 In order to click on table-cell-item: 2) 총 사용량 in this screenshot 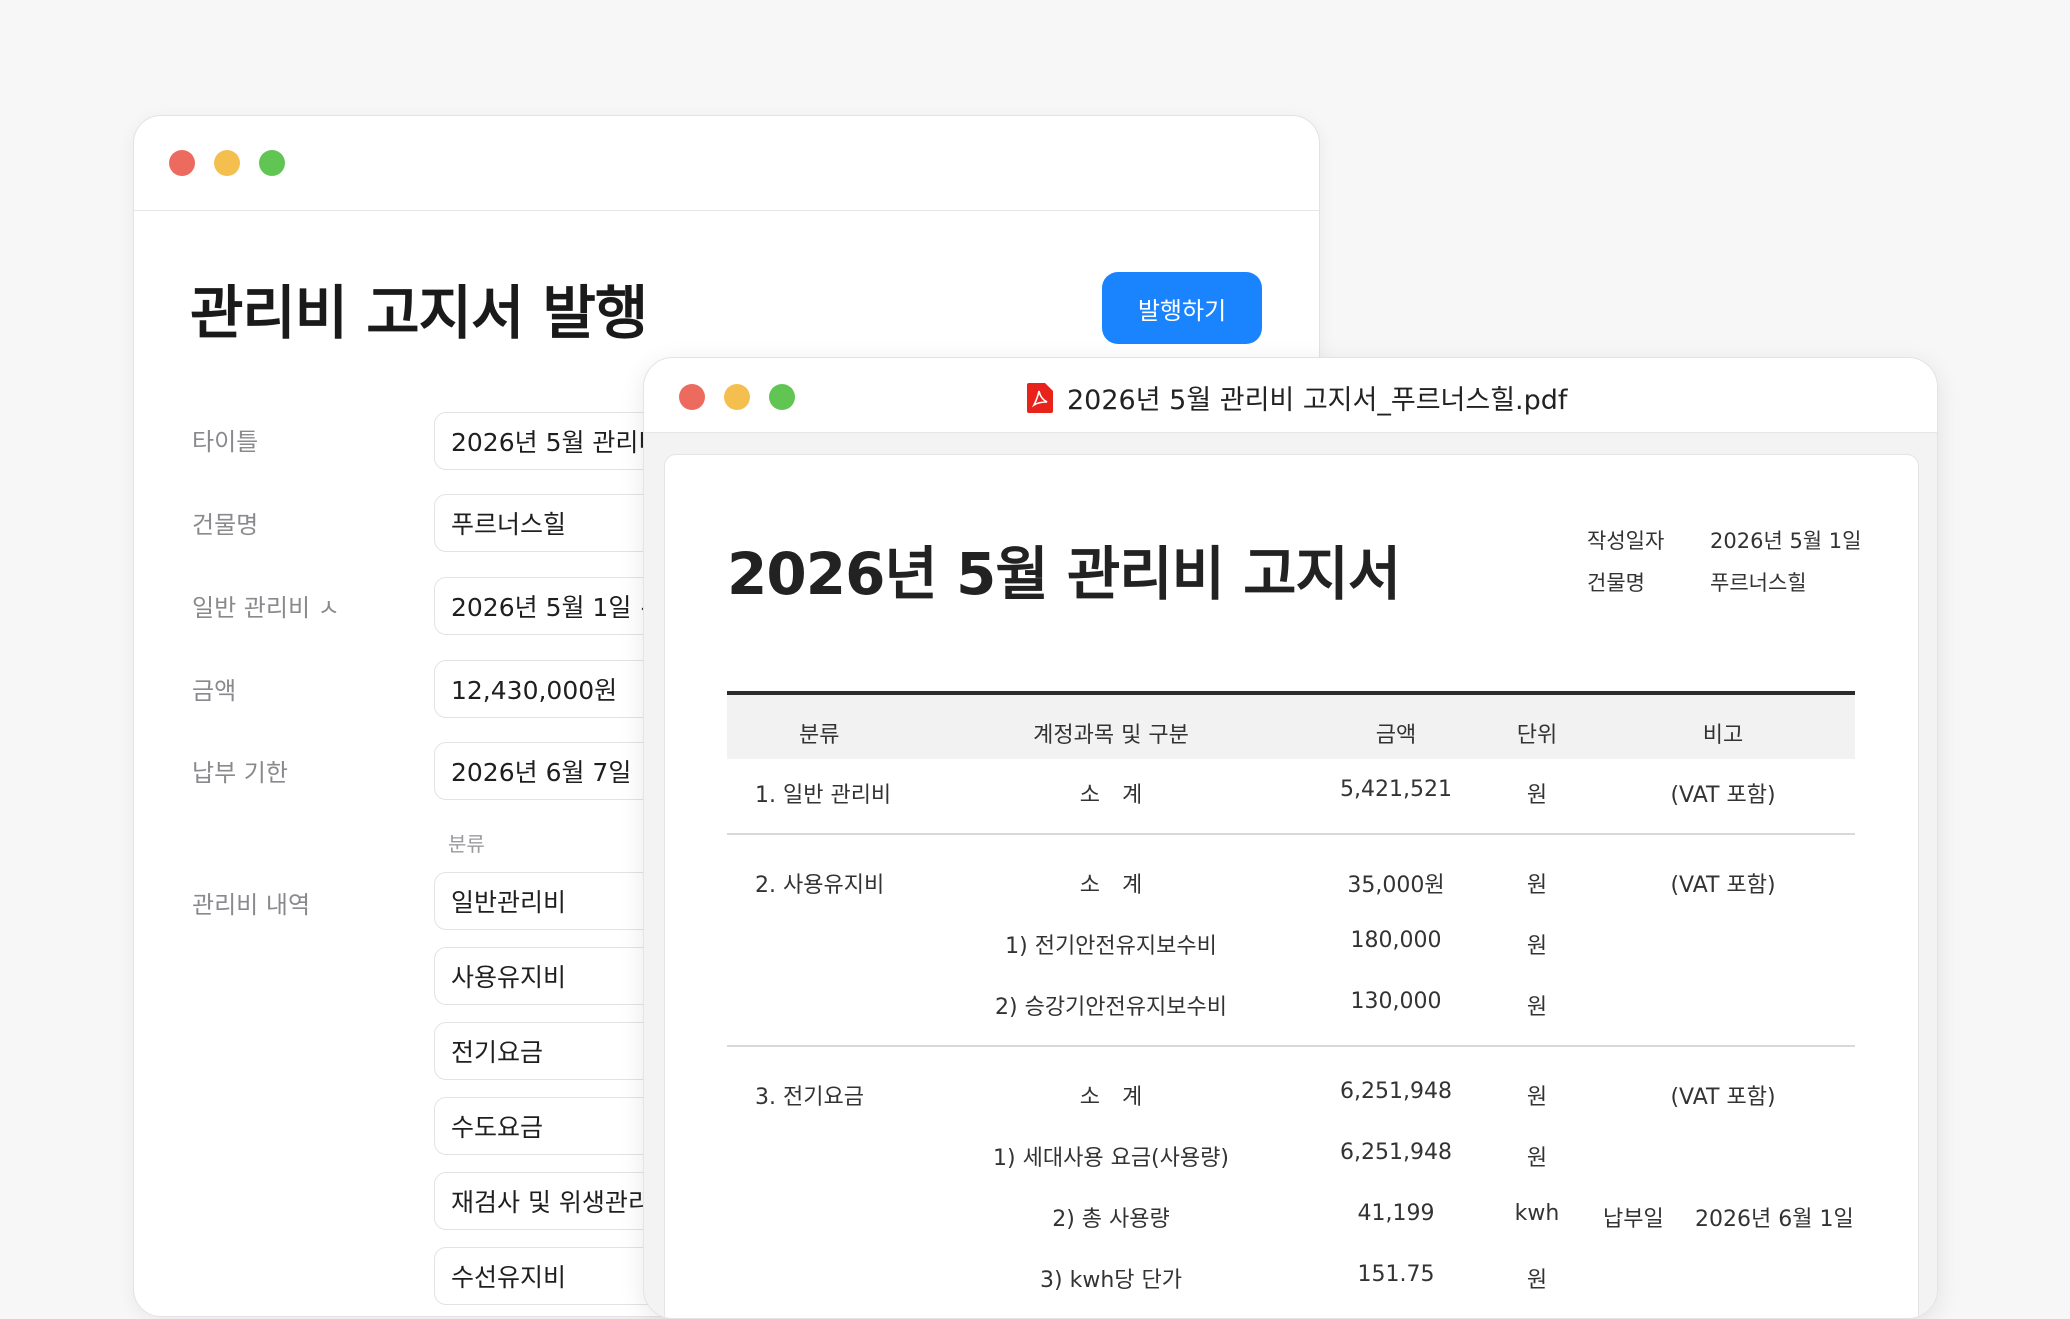, I will do `click(1111, 1219)`.